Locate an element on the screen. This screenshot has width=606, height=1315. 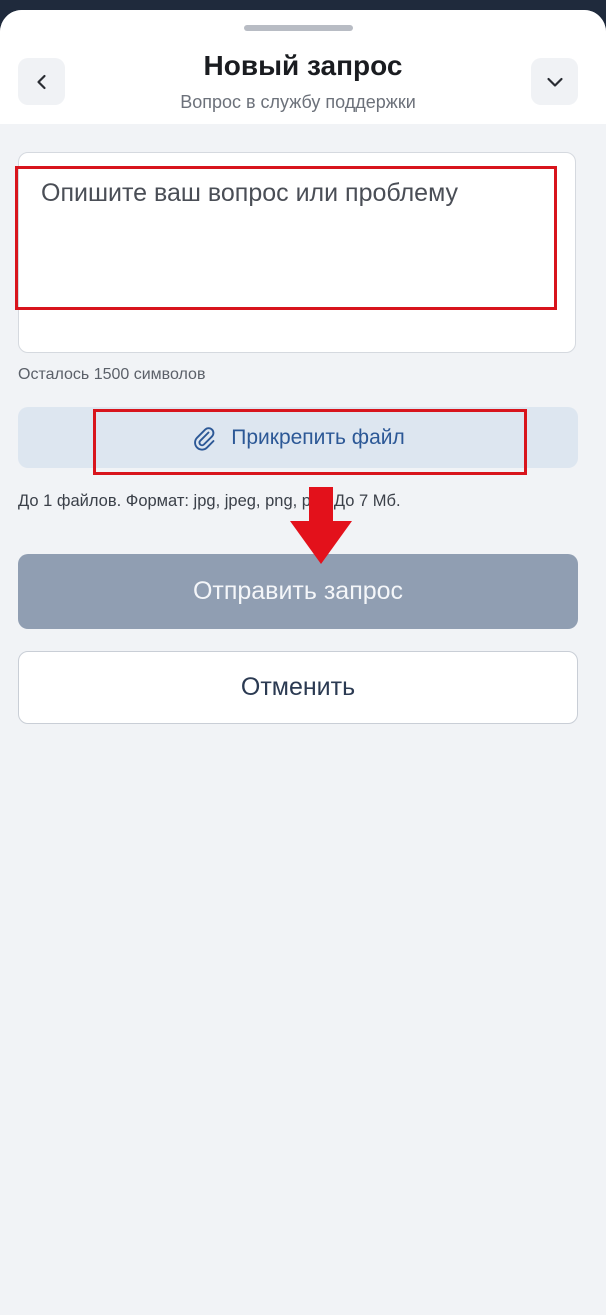
sheet-header: Новый запрос Вопрос в службу поддержки is located at coordinates (303, 67).